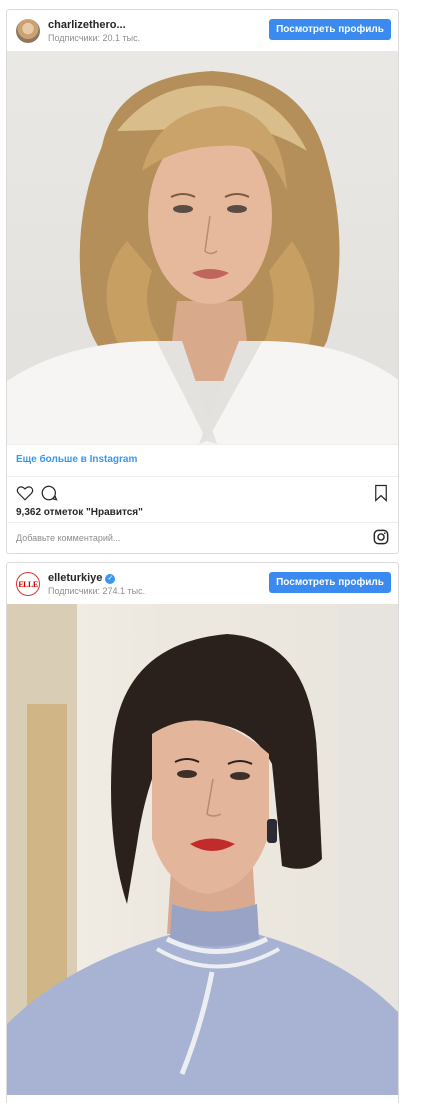 The width and height of the screenshot is (430, 1103). What do you see at coordinates (97, 591) in the screenshot?
I see `follower-count: Подписчики: 274.1 тыс.` at bounding box center [97, 591].